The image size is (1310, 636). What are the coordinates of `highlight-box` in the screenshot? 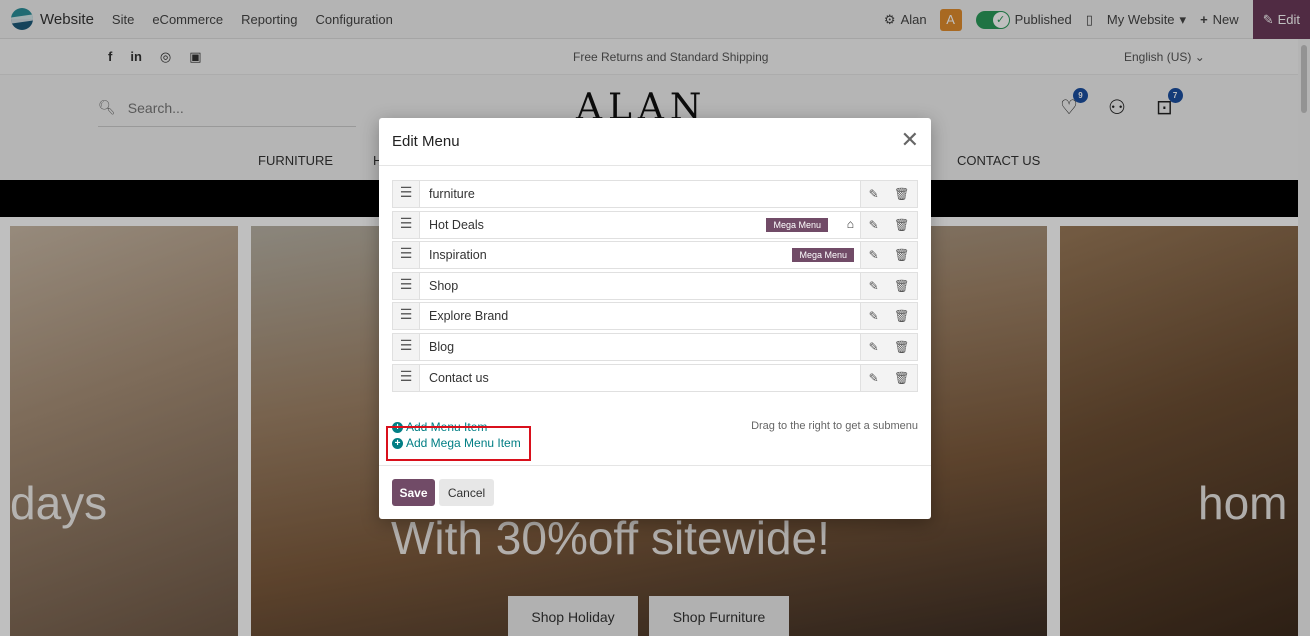 It's located at (458, 443).